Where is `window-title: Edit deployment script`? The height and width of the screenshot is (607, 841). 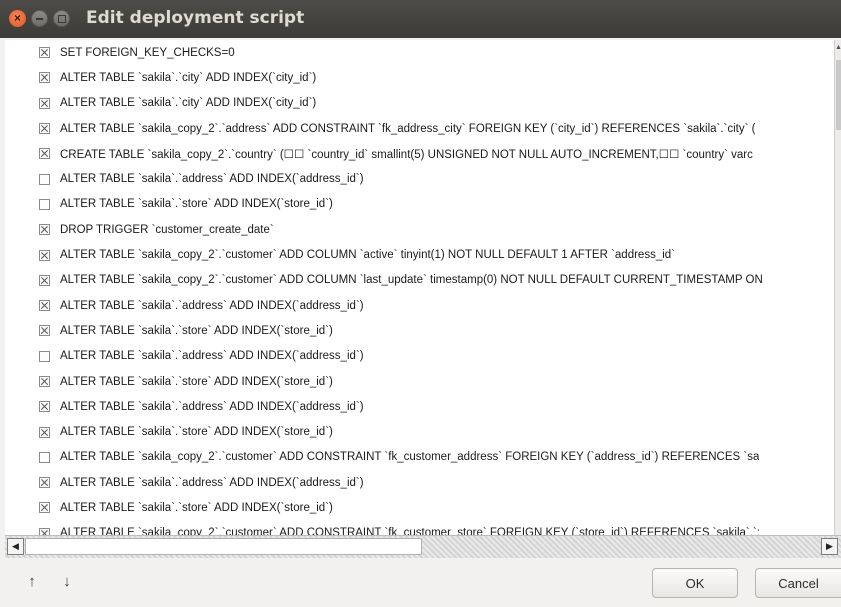
window-title: Edit deployment script is located at coordinates (195, 18).